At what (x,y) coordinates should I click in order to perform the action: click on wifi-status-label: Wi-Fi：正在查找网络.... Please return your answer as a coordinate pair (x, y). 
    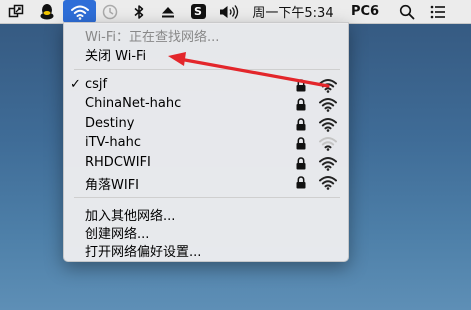
    Looking at the image, I should click on (152, 37).